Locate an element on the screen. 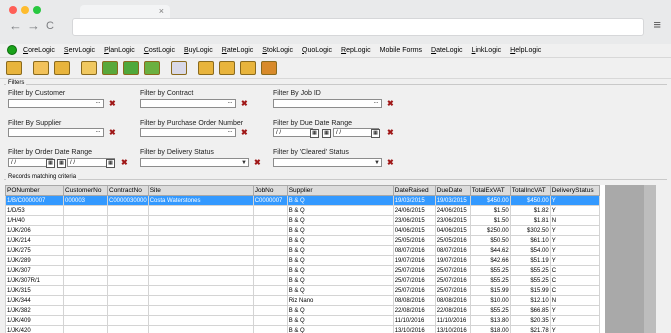 The width and height of the screenshot is (671, 333). column-header: PONumber is located at coordinates (34, 190).